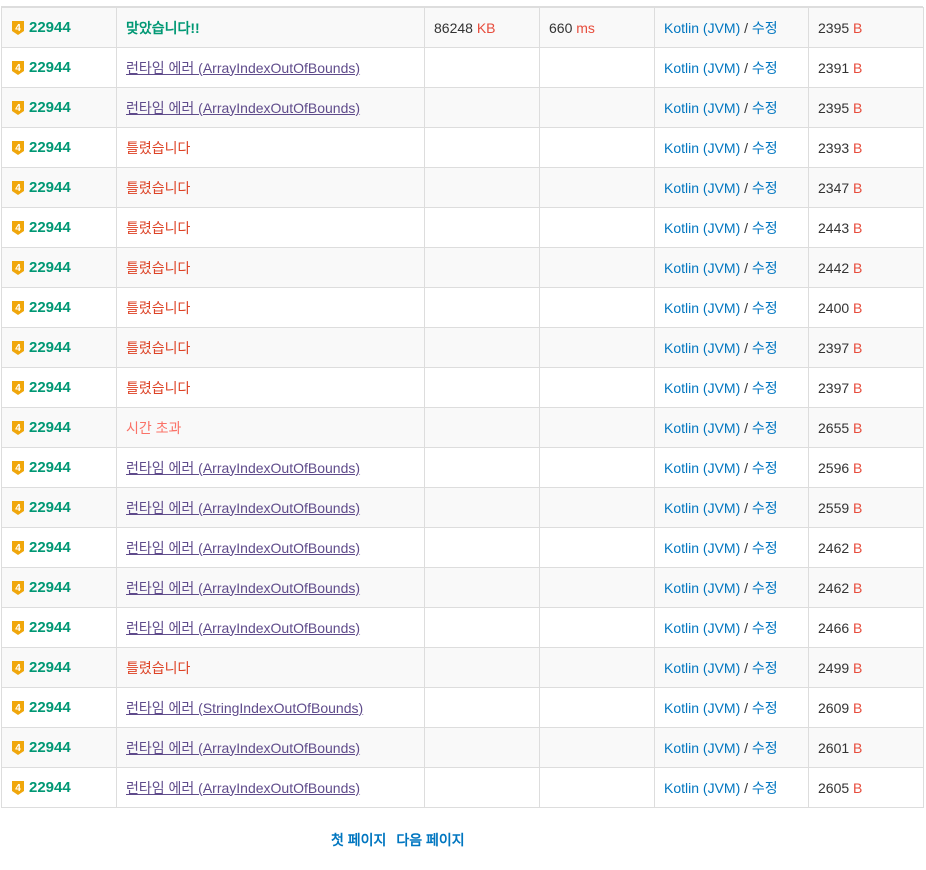 The height and width of the screenshot is (870, 926). I want to click on result-text: 런타임 에러 (StringIndexOutOfBounds), so click(244, 708).